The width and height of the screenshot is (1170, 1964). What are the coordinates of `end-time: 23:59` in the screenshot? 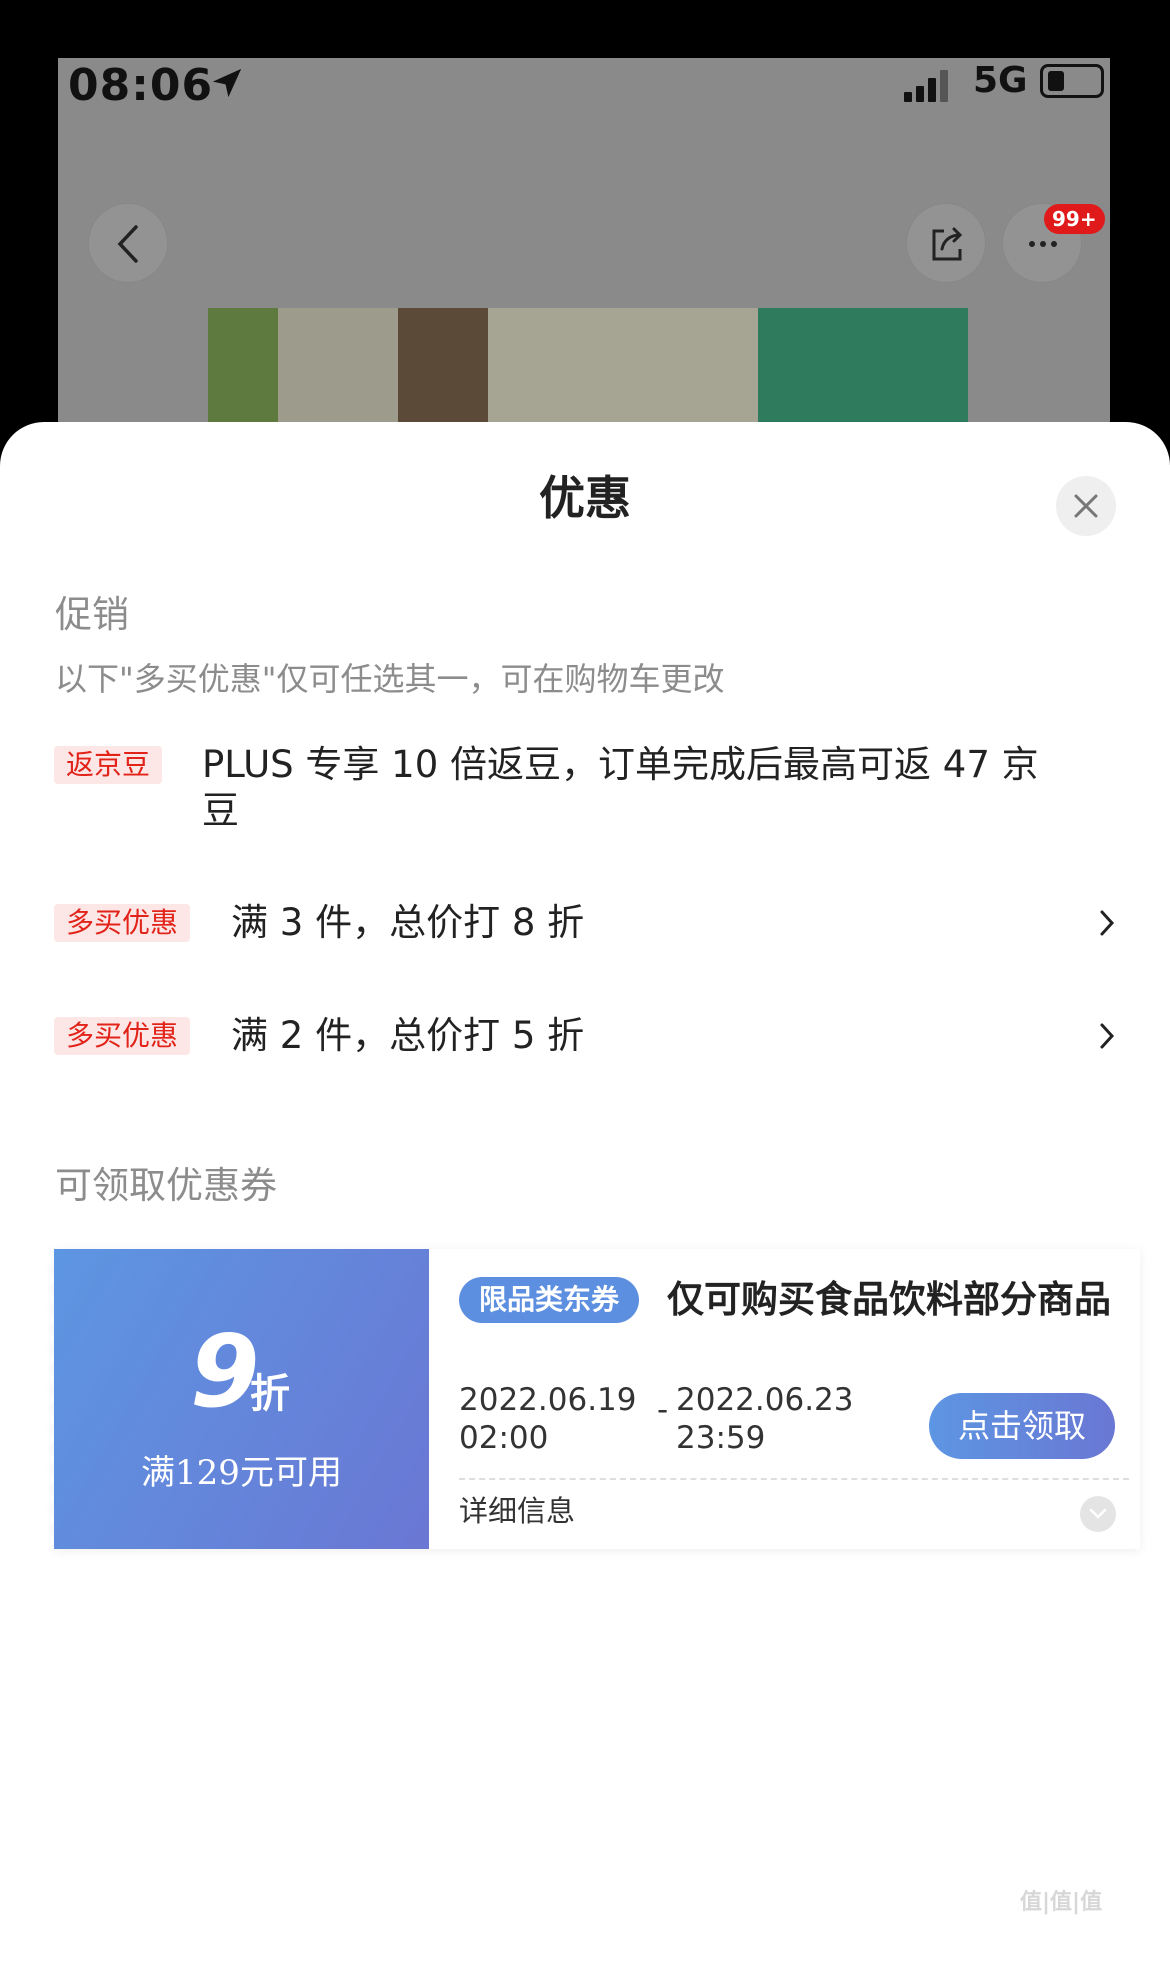 It's located at (721, 1438).